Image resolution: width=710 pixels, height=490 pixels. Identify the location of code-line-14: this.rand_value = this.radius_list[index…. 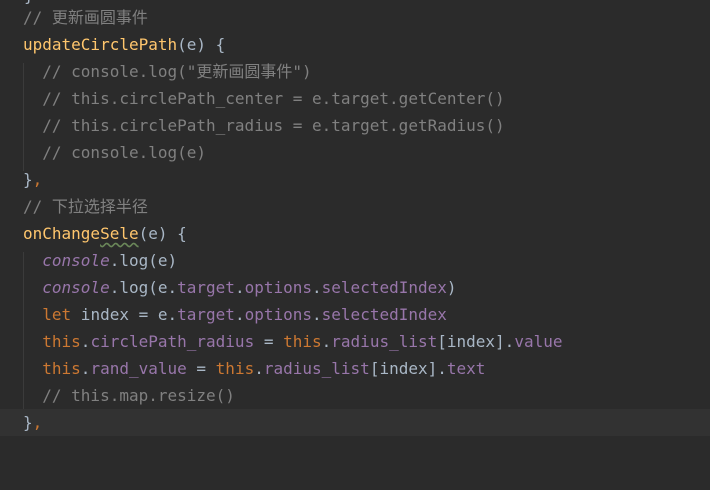
(355, 368).